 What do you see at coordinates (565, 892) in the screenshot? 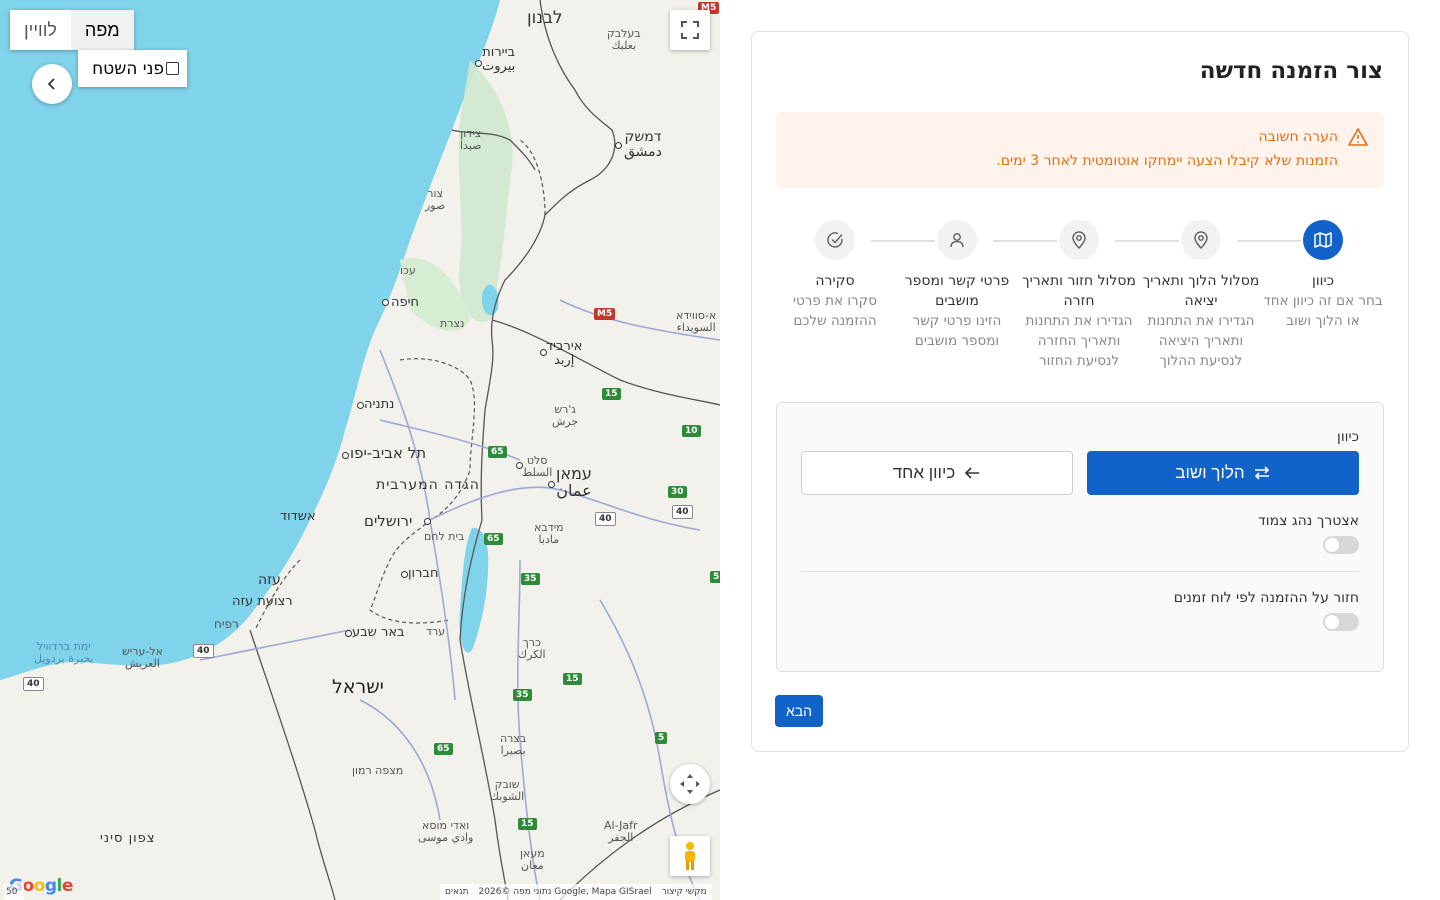
I see `map-data-text: נתוני מפה ©2026 Google, Mapa GISrael` at bounding box center [565, 892].